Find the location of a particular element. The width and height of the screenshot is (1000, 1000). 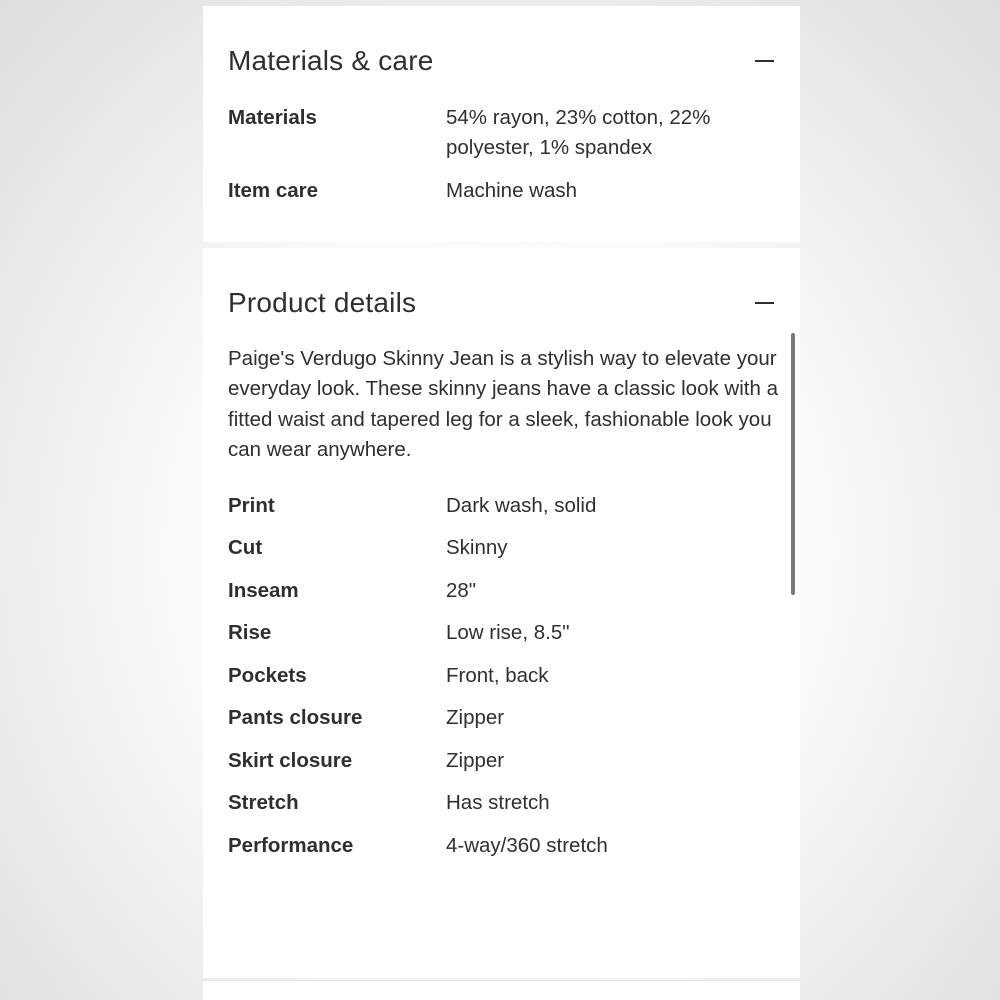

spec-row-pants-closure: Pants closure Zipper is located at coordinates (501, 718).